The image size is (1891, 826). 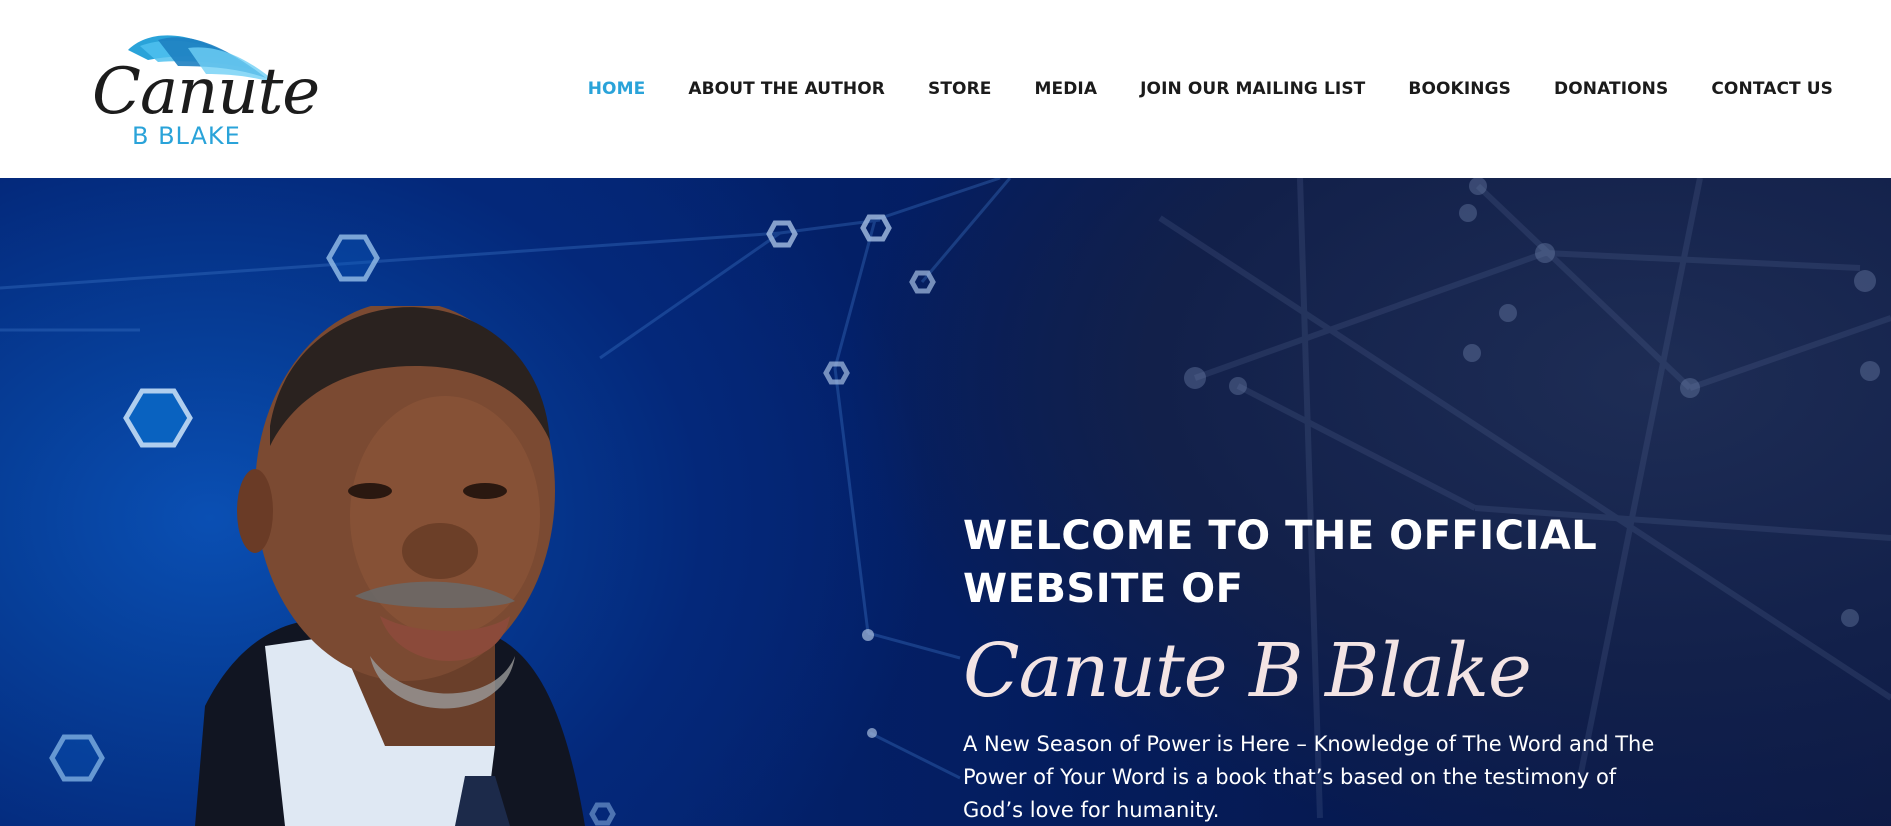 I want to click on author-portrait, so click(x=390, y=566).